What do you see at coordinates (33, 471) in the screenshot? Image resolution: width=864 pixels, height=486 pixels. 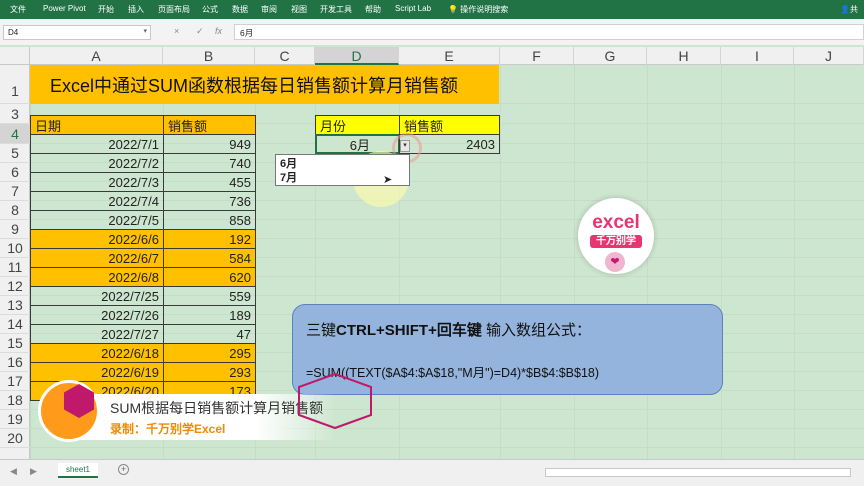 I see `scroll-right-icon: ▶` at bounding box center [33, 471].